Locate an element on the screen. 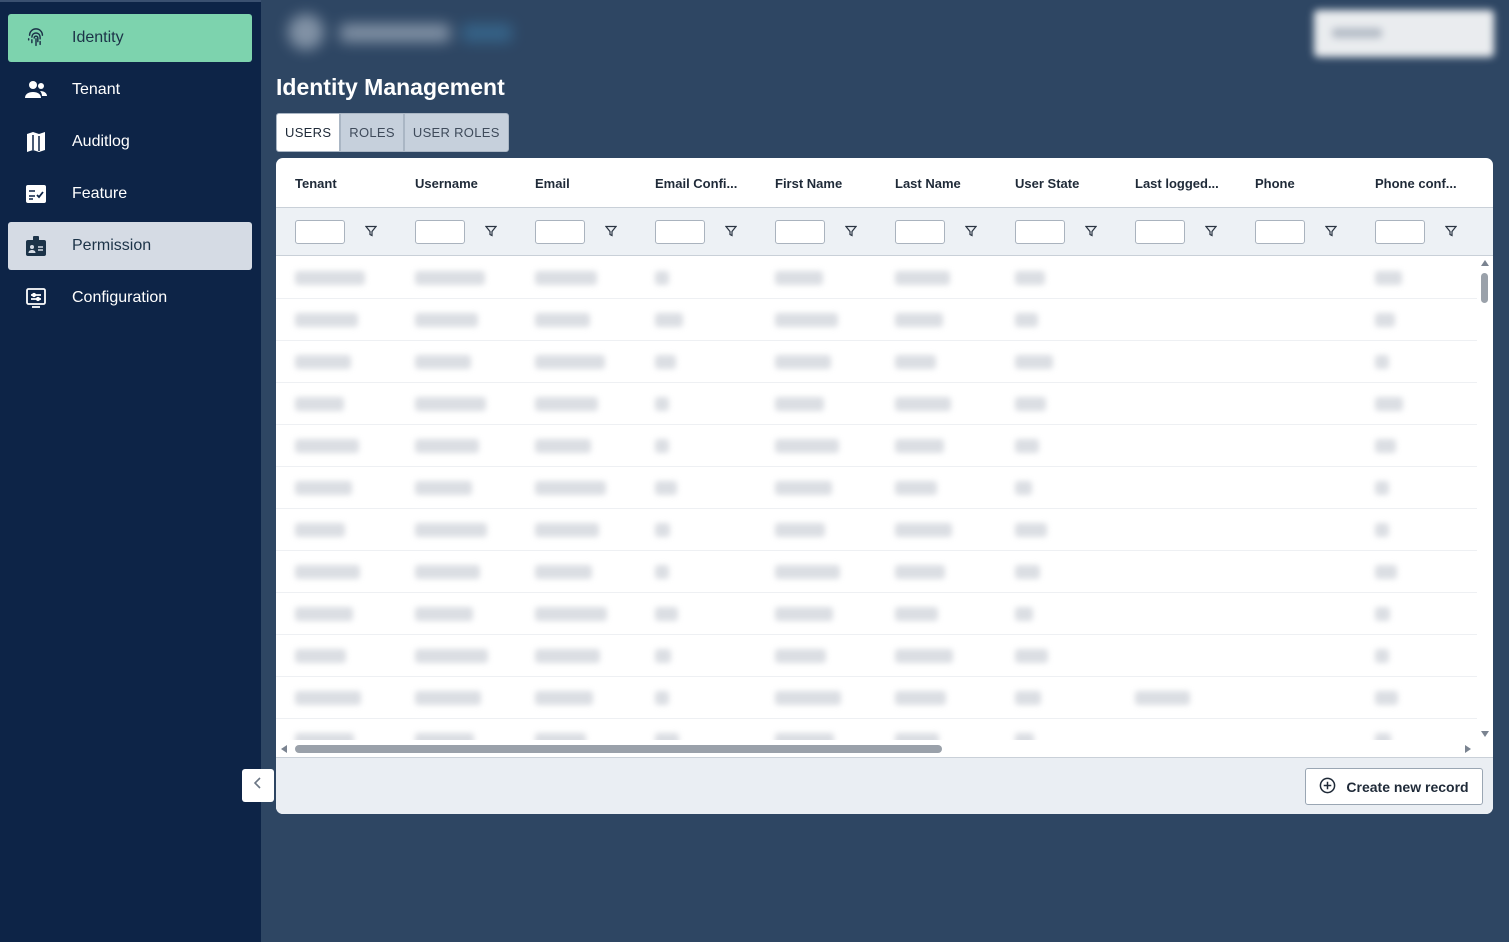 The width and height of the screenshot is (1509, 942). sidebar-item-configuration: Configuration is located at coordinates (130, 298).